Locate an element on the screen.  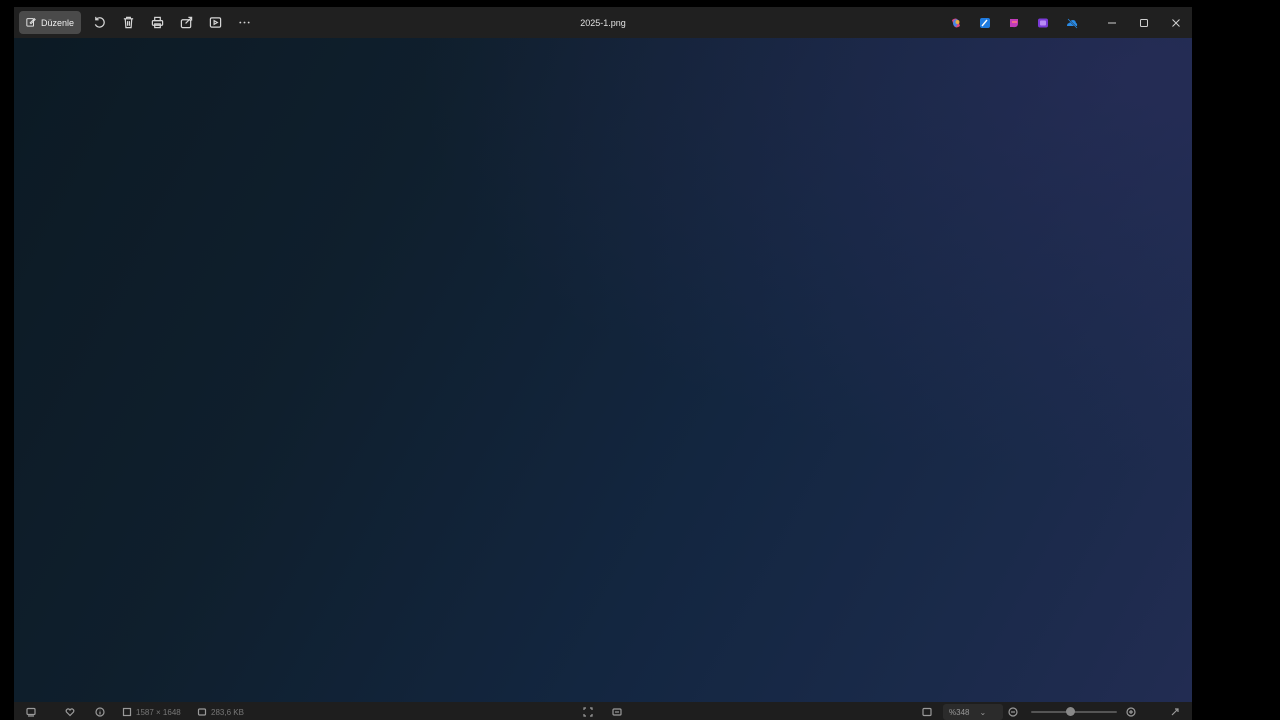
filmstrip-icon is located at coordinates (31, 712).